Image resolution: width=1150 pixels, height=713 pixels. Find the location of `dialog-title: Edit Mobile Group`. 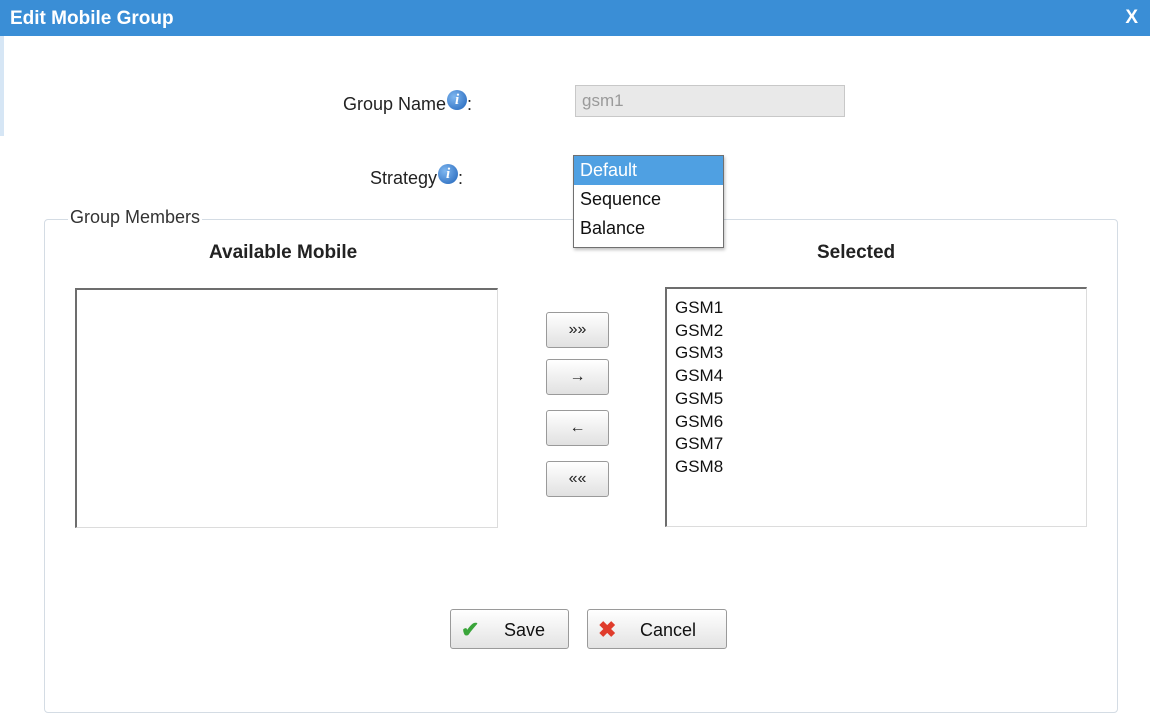

dialog-title: Edit Mobile Group is located at coordinates (92, 18).